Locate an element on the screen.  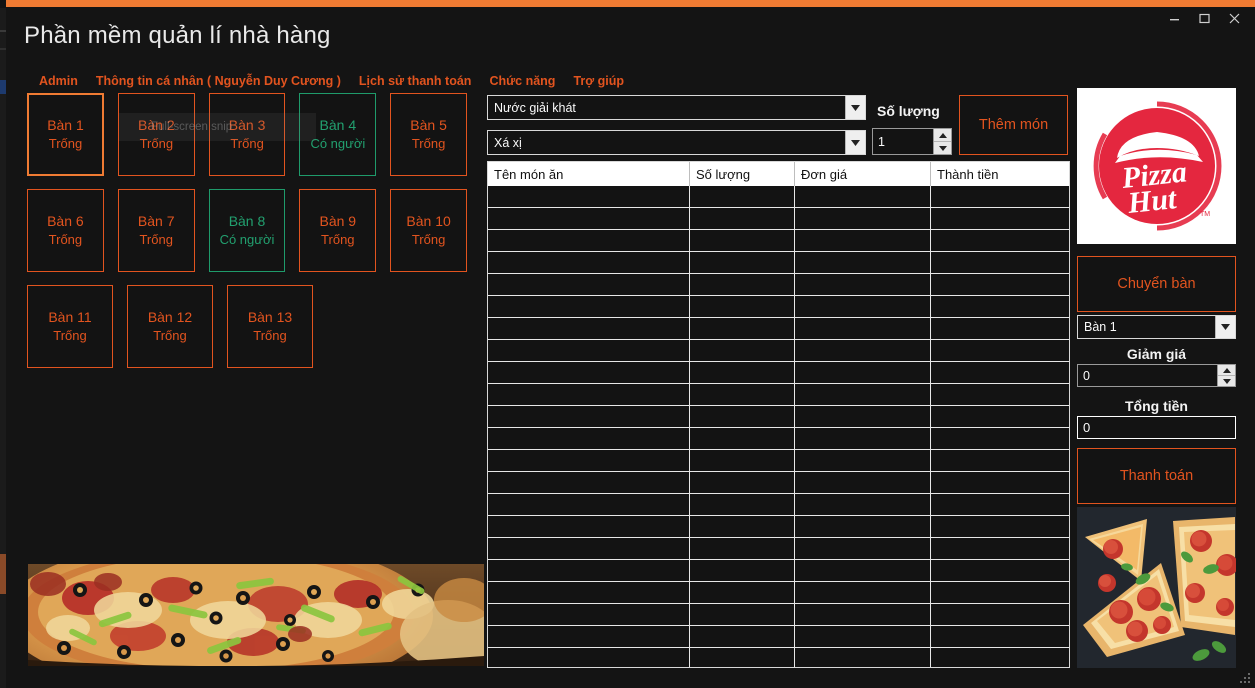
quantity-input: 1 is located at coordinates (903, 141).